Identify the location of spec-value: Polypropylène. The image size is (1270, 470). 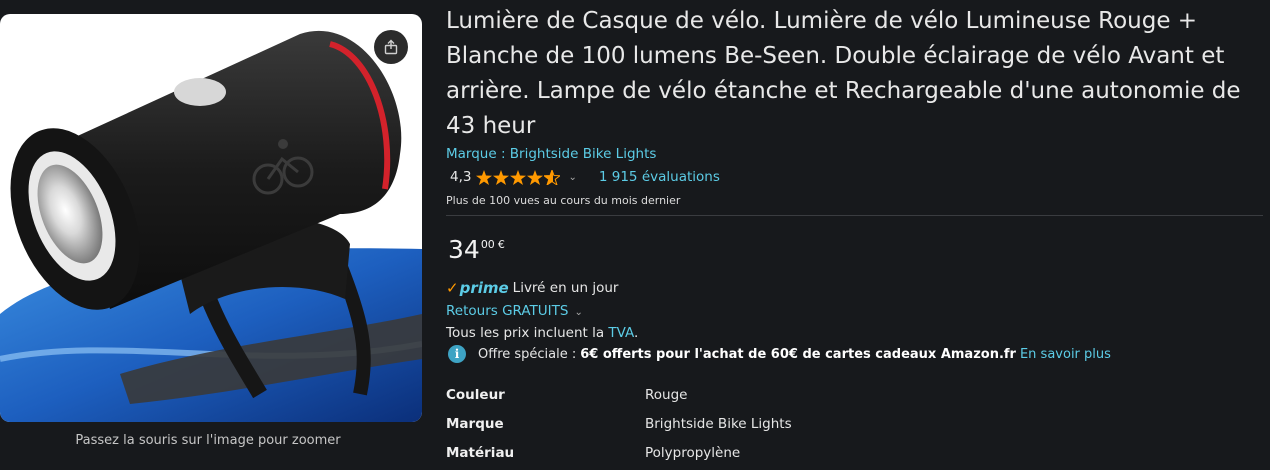
(693, 452).